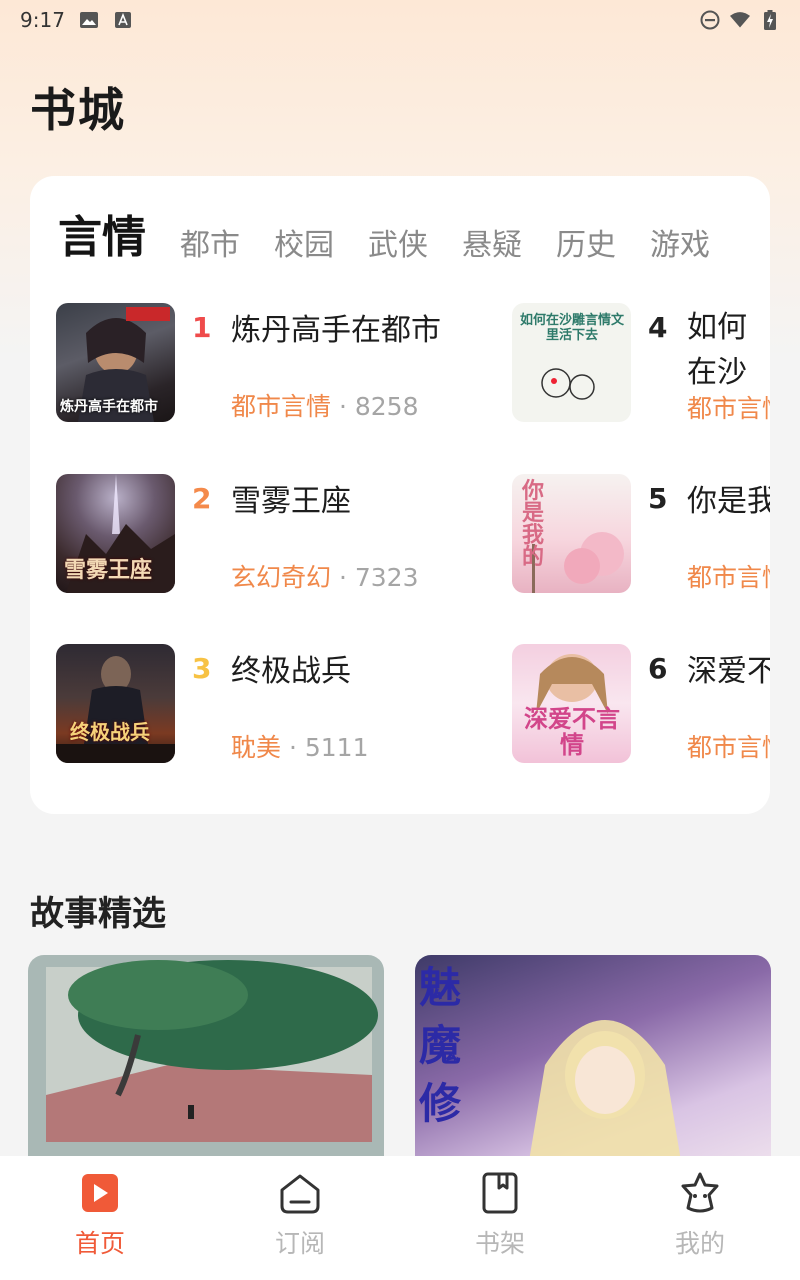 Image resolution: width=800 pixels, height=1280 pixels. What do you see at coordinates (281, 577) in the screenshot?
I see `book-genre: 玄幻奇幻` at bounding box center [281, 577].